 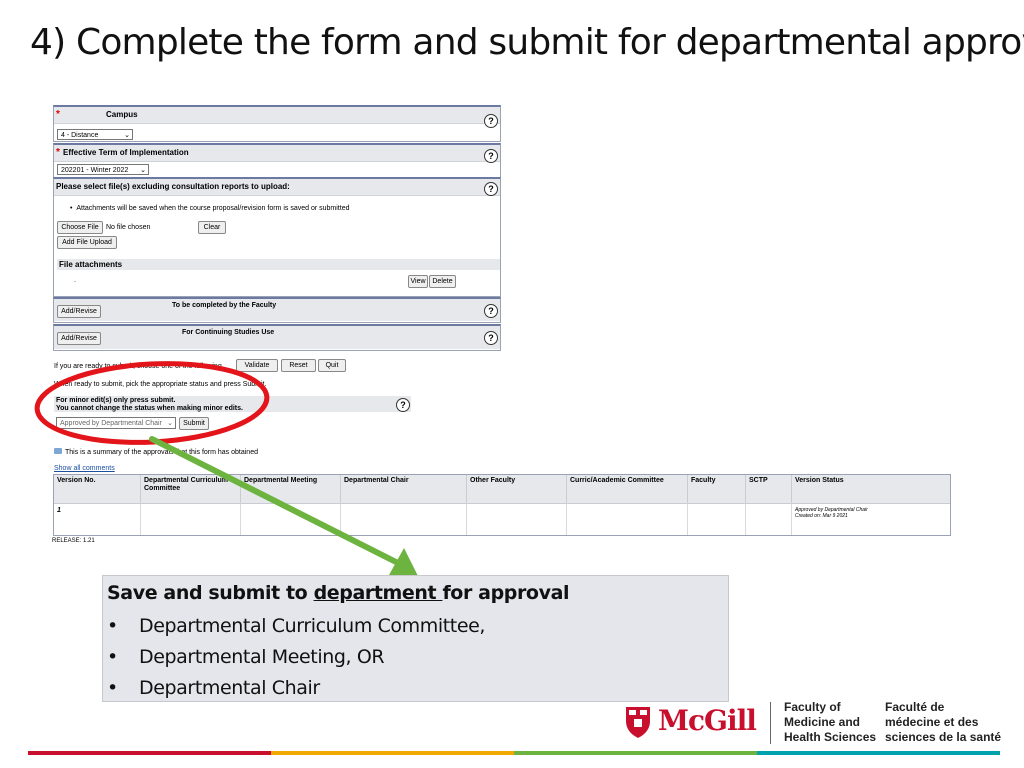 What do you see at coordinates (770, 723) in the screenshot?
I see `footer-divider` at bounding box center [770, 723].